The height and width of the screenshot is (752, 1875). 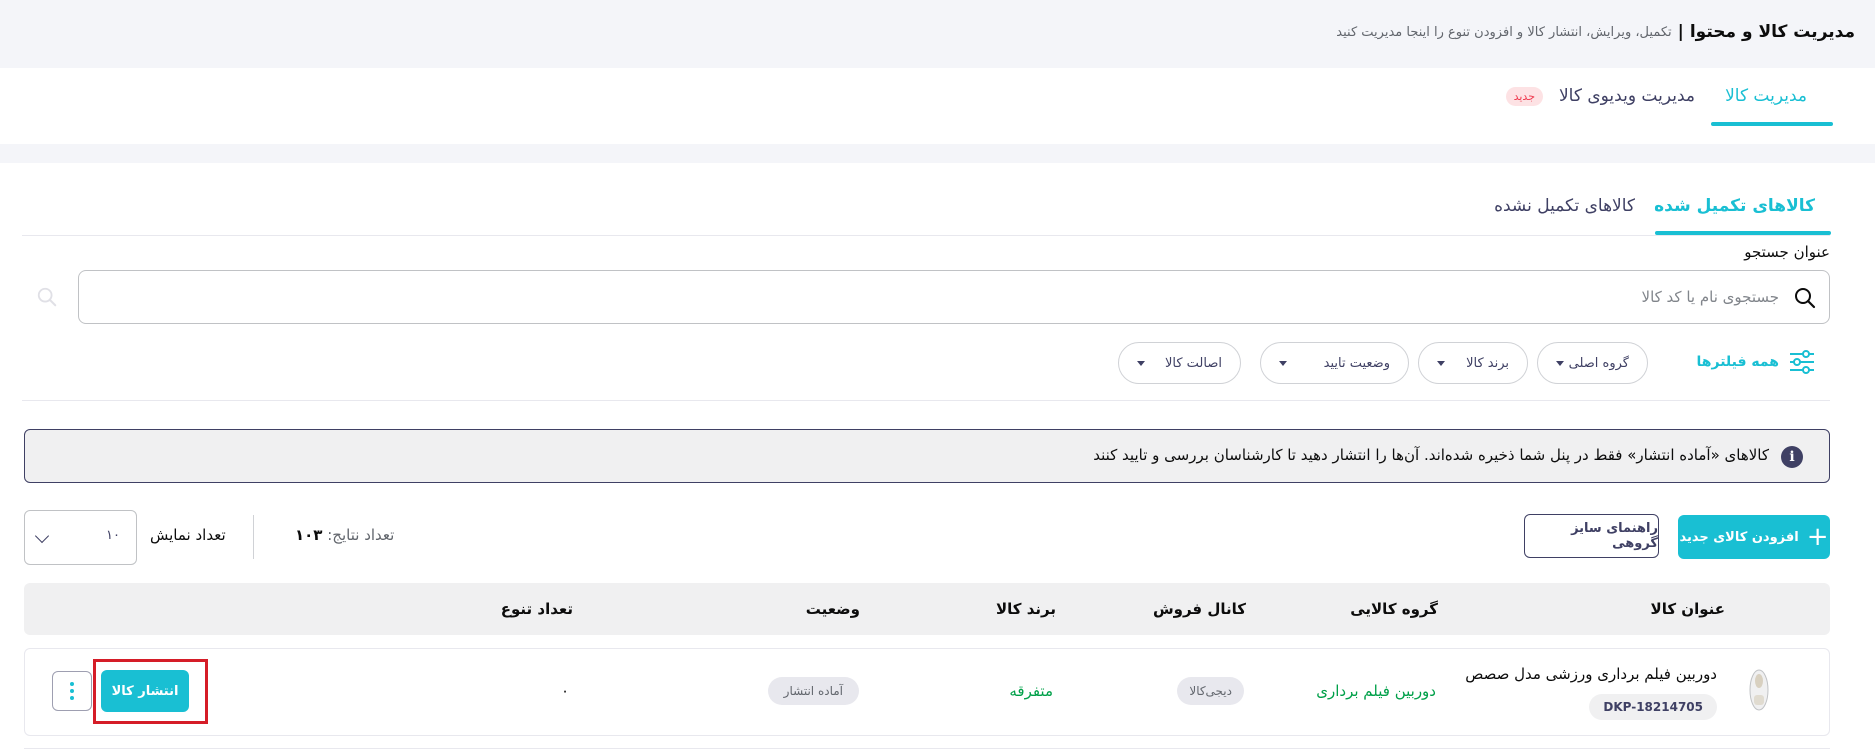 I want to click on new-badge: جدید, so click(x=1524, y=96).